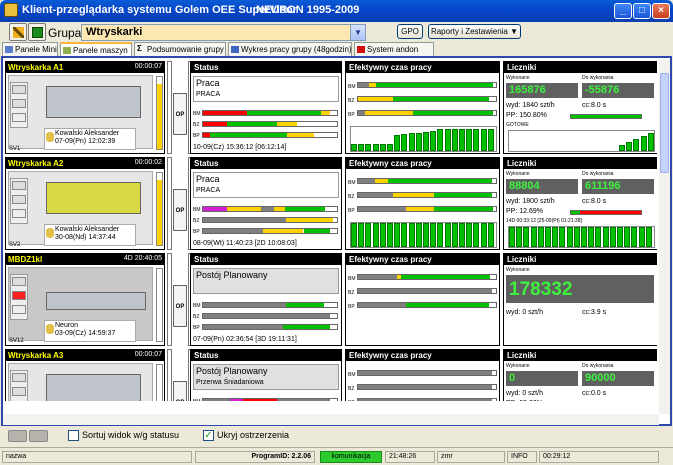  What do you see at coordinates (131, 435) in the screenshot?
I see `sort-label: Sortuj widok w/g statusu` at bounding box center [131, 435].